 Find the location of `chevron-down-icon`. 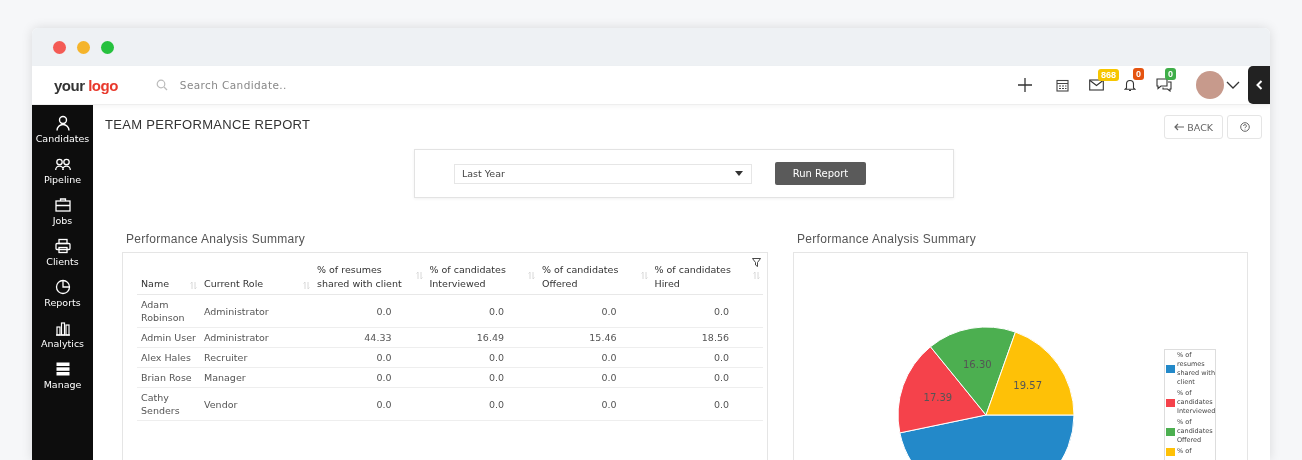

chevron-down-icon is located at coordinates (1233, 85).